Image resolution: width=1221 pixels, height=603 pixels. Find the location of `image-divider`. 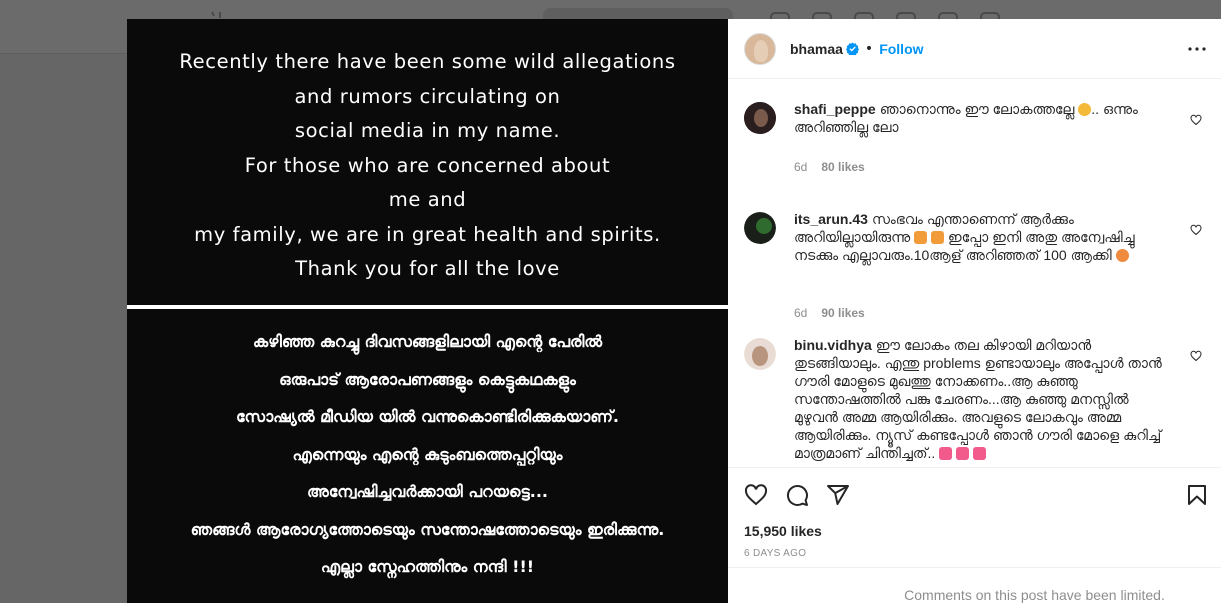

image-divider is located at coordinates (427, 307).